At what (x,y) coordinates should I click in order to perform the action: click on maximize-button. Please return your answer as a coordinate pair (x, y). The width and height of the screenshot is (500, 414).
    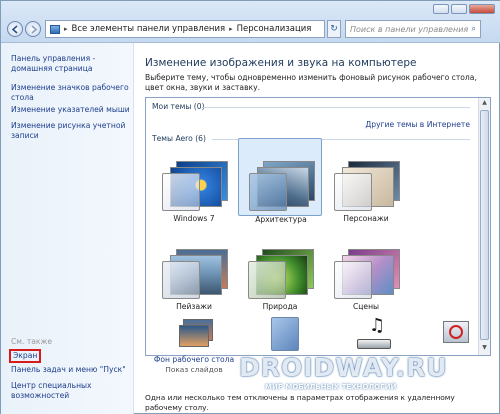
    Looking at the image, I should click on (459, 9).